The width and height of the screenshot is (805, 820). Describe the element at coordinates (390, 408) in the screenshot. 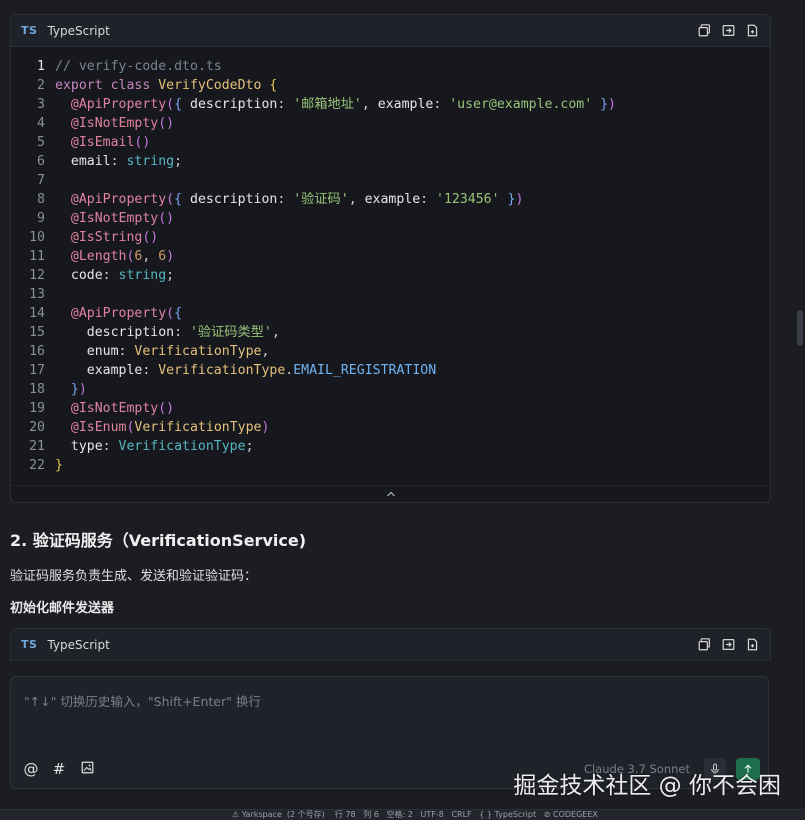

I see `code-line: 19 @IsNotEmpty()` at that location.